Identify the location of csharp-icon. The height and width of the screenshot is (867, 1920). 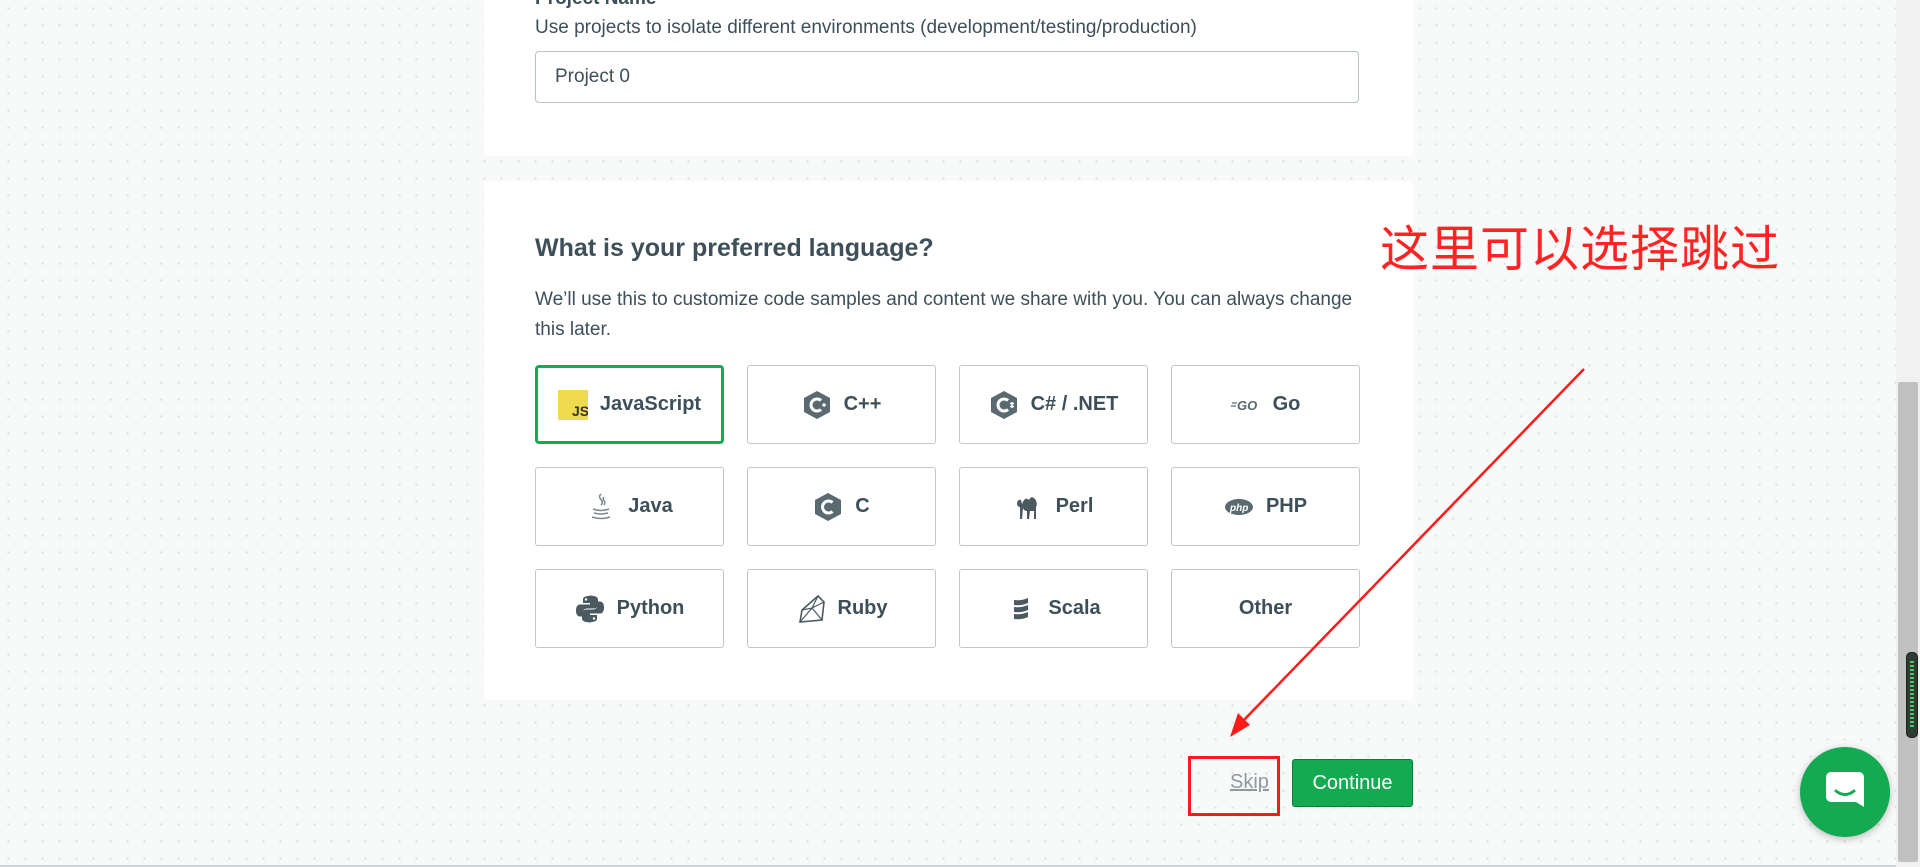
(1004, 405).